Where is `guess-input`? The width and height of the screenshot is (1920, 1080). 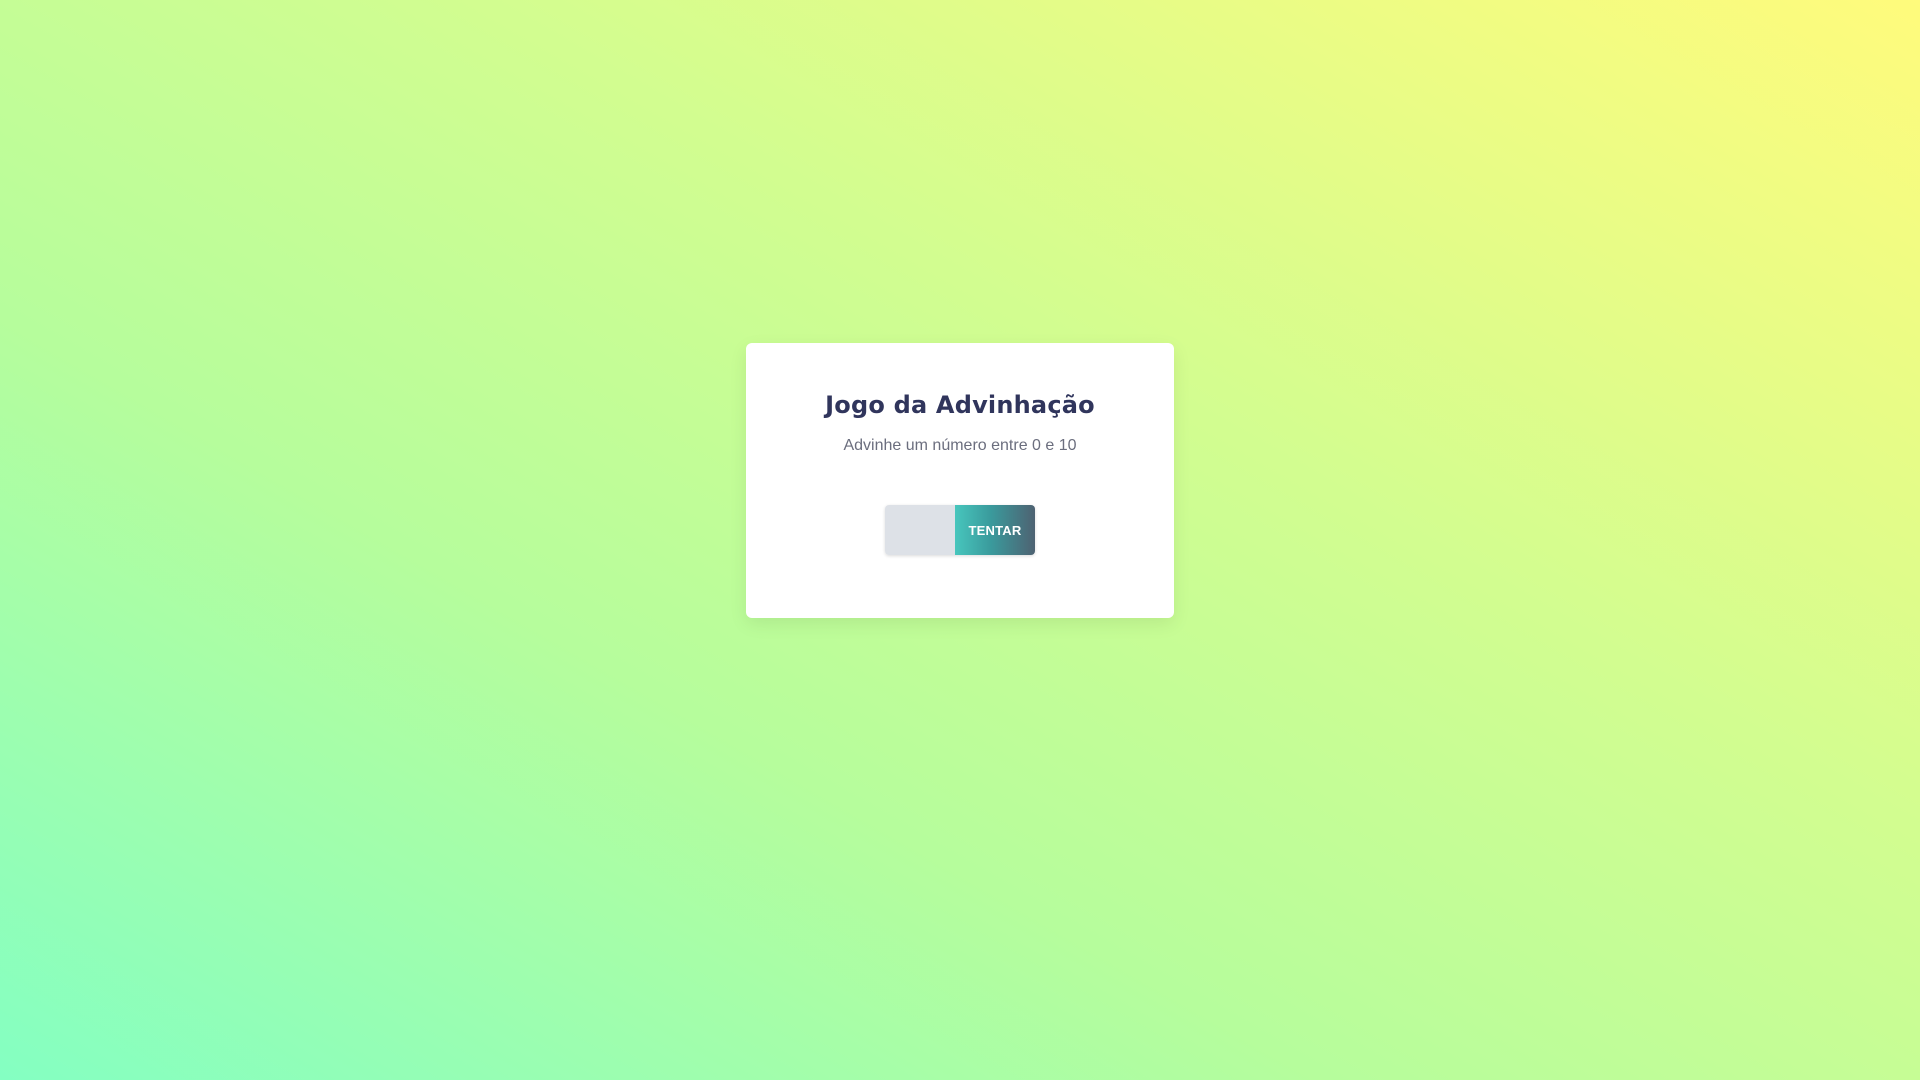 guess-input is located at coordinates (920, 530).